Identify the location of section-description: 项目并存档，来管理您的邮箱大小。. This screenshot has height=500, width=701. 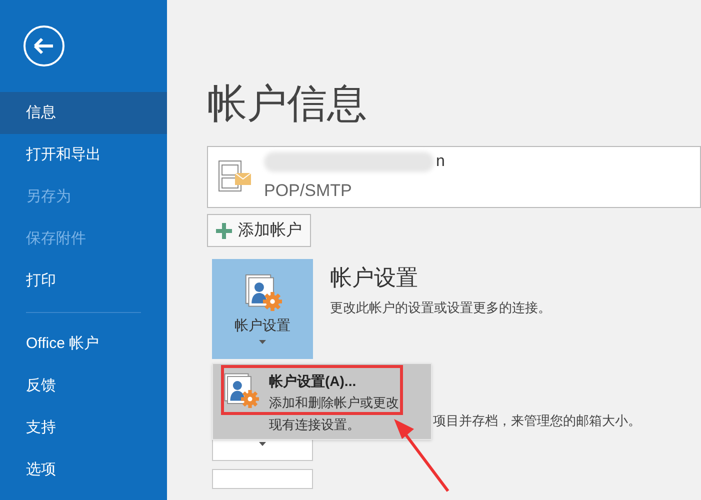
(537, 421).